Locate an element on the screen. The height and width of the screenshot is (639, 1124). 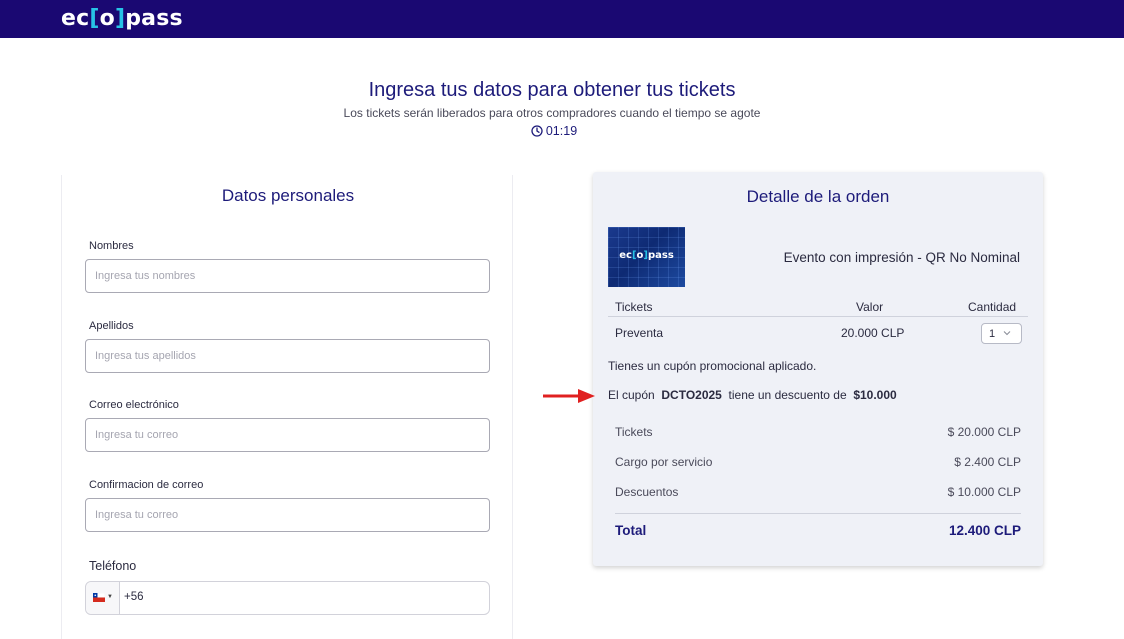
phone-label: Teléfono is located at coordinates (113, 566).